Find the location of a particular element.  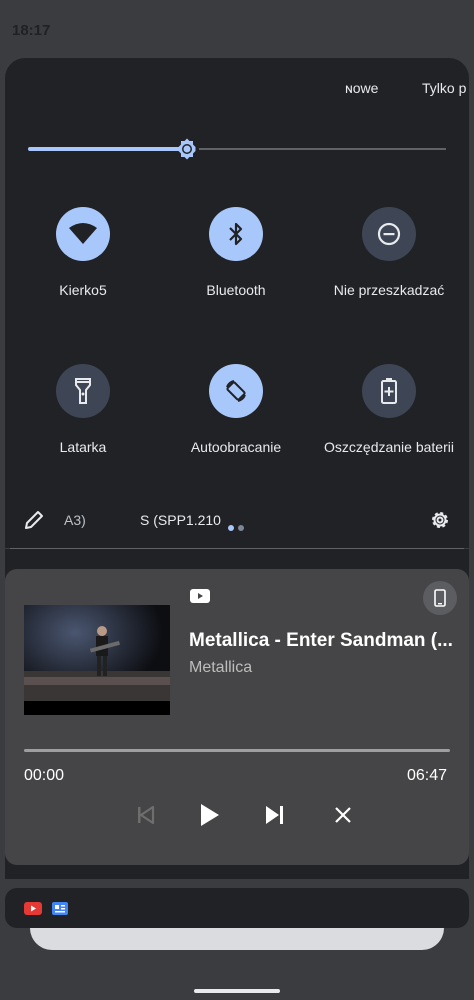

next-icon is located at coordinates (274, 815).